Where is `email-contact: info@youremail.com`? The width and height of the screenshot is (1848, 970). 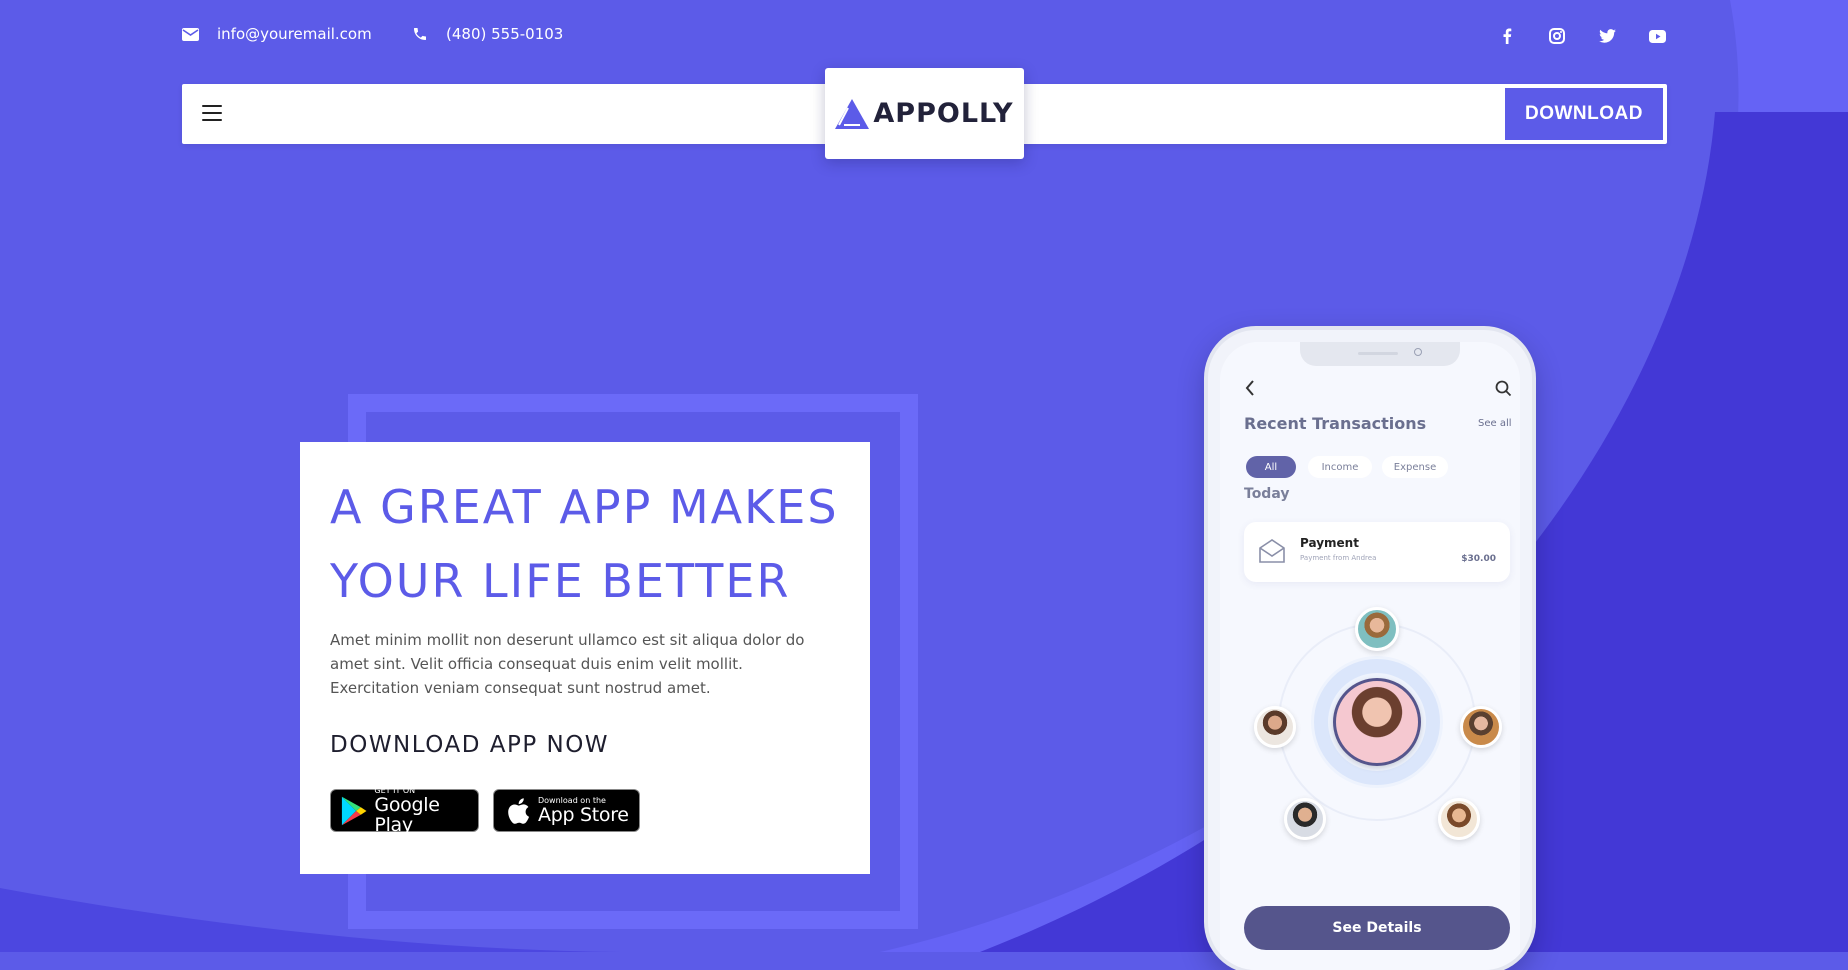
email-contact: info@youremail.com is located at coordinates (277, 34).